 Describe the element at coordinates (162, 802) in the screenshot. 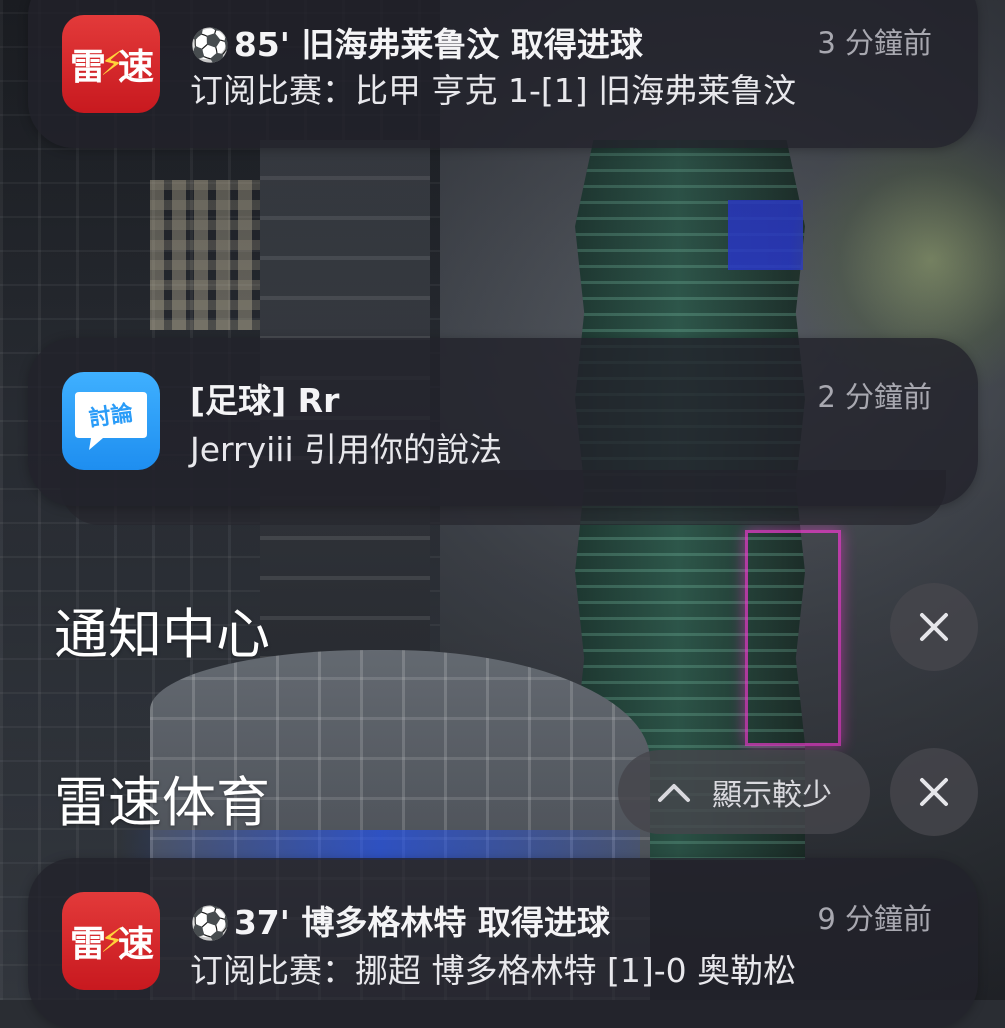

I see `app-group-title: 雷速体育` at that location.